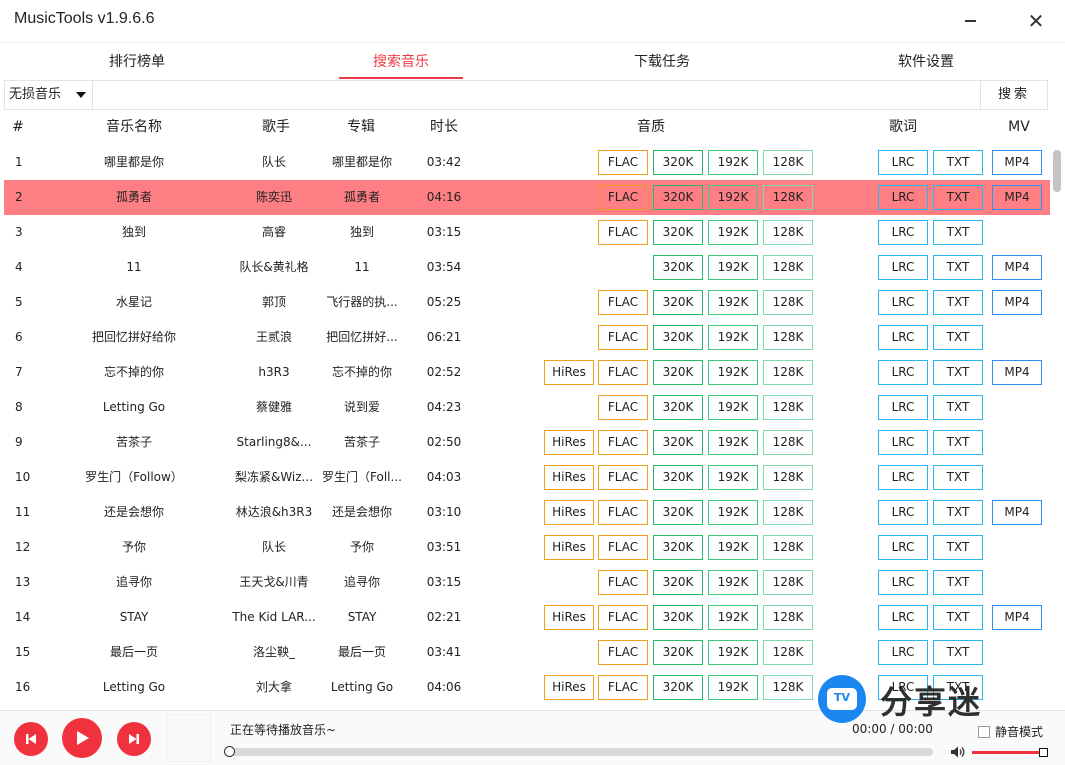  Describe the element at coordinates (401, 62) in the screenshot. I see `tab-search-music: 搜索音乐` at that location.